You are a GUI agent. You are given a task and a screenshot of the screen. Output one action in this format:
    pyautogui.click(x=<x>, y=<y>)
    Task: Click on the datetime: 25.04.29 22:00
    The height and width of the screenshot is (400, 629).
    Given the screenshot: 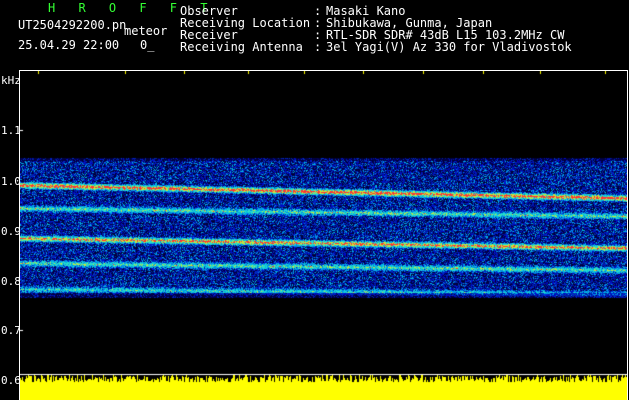 What is the action you would take?
    pyautogui.click(x=69, y=45)
    